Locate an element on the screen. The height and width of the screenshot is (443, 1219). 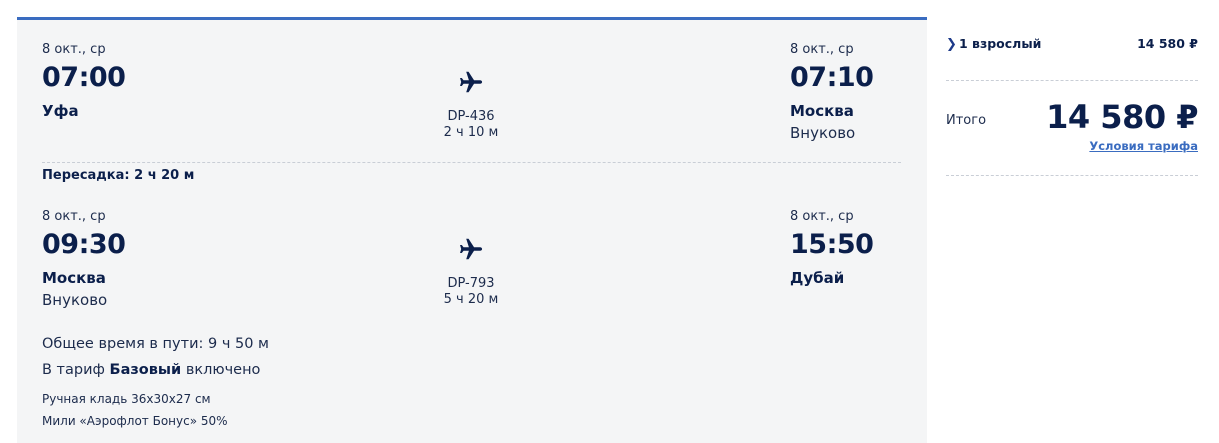
departure-city: Уфа is located at coordinates (60, 111).